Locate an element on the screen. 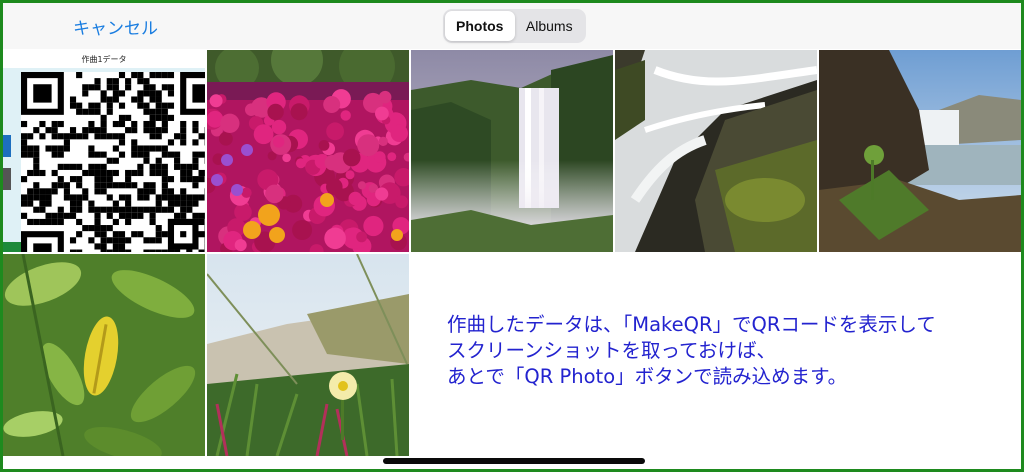 This screenshot has height=472, width=1024. segment-photos: Photos is located at coordinates (480, 26).